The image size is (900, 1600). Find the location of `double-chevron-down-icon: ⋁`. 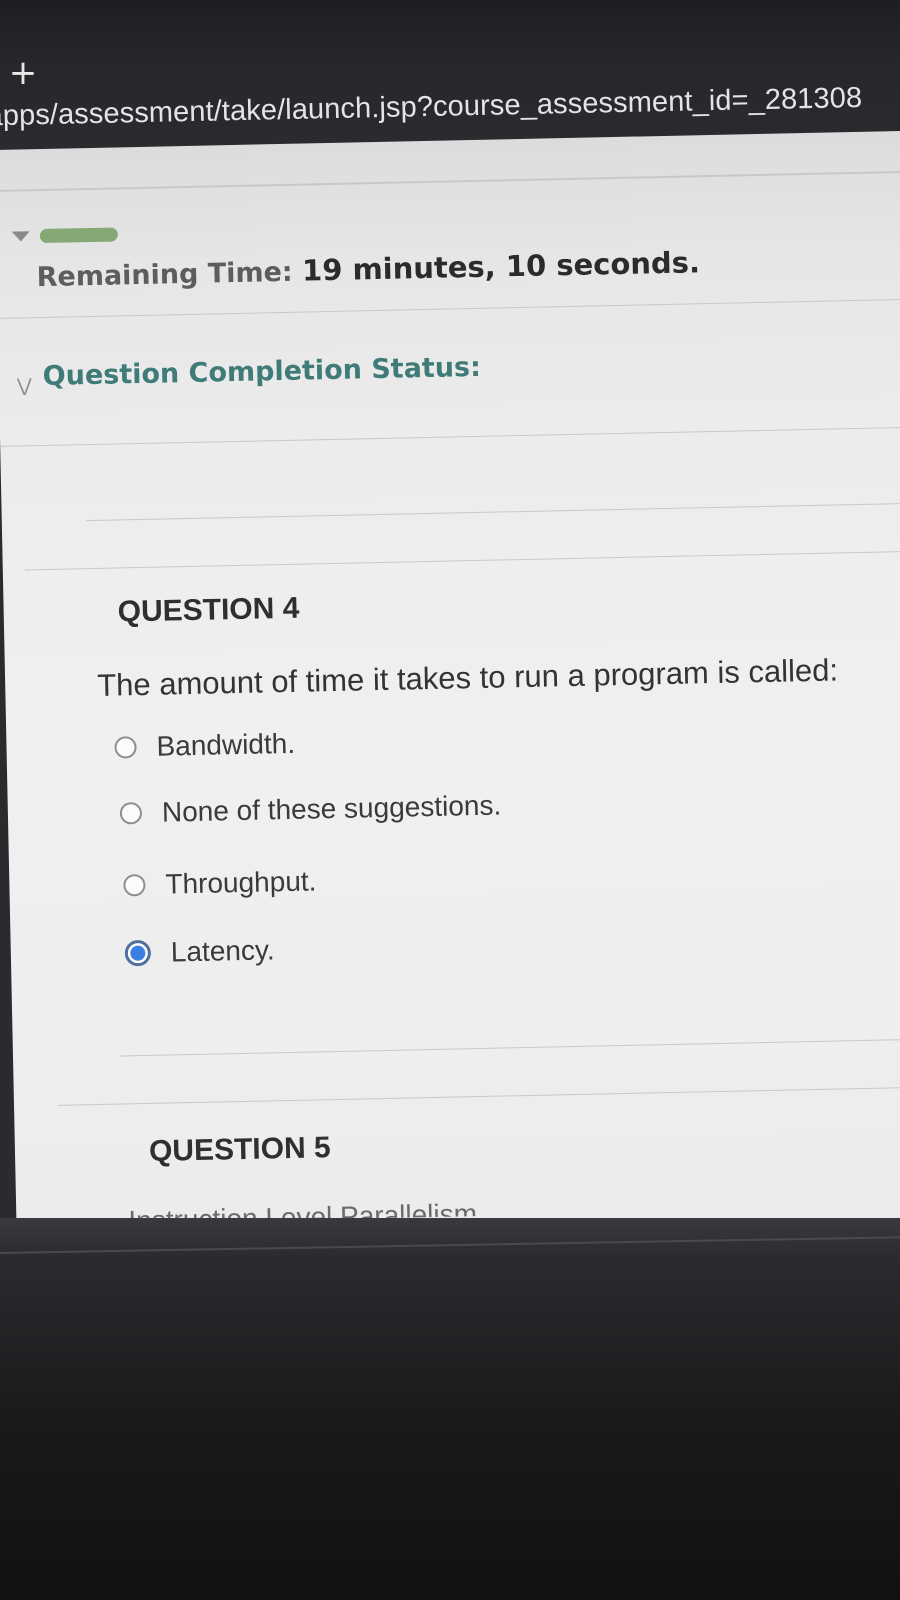

double-chevron-down-icon: ⋁ is located at coordinates (24, 385).